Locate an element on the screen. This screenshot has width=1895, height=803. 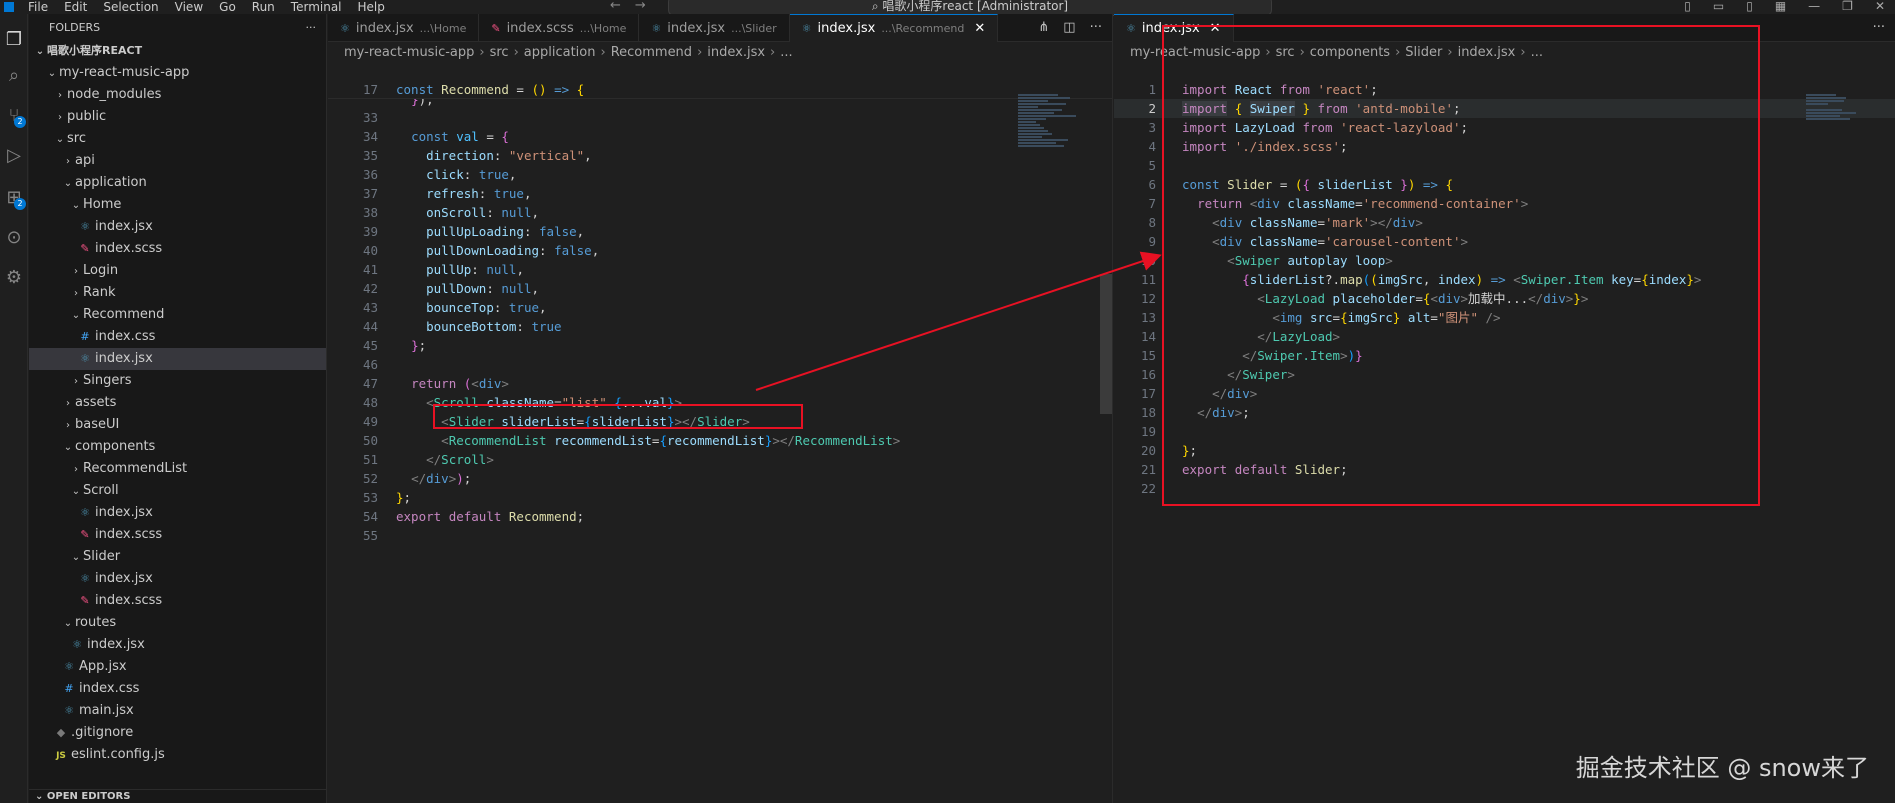
code-line: 37 refresh: true, is located at coordinates (447, 193).